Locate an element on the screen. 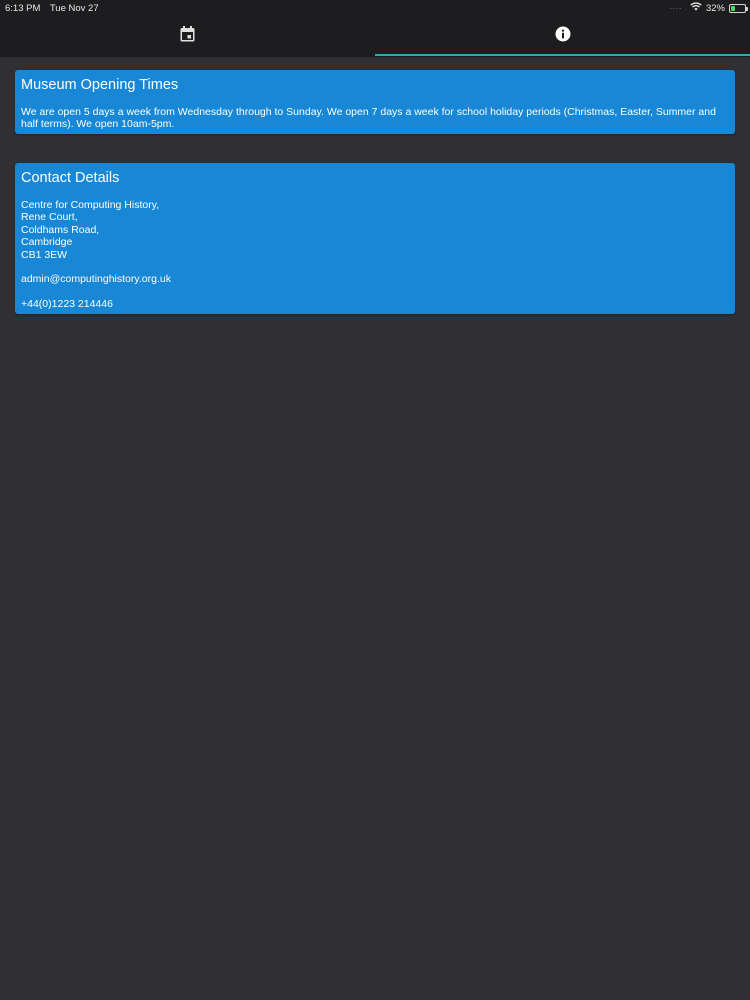 Image resolution: width=750 pixels, height=1000 pixels. info-icon is located at coordinates (563, 36).